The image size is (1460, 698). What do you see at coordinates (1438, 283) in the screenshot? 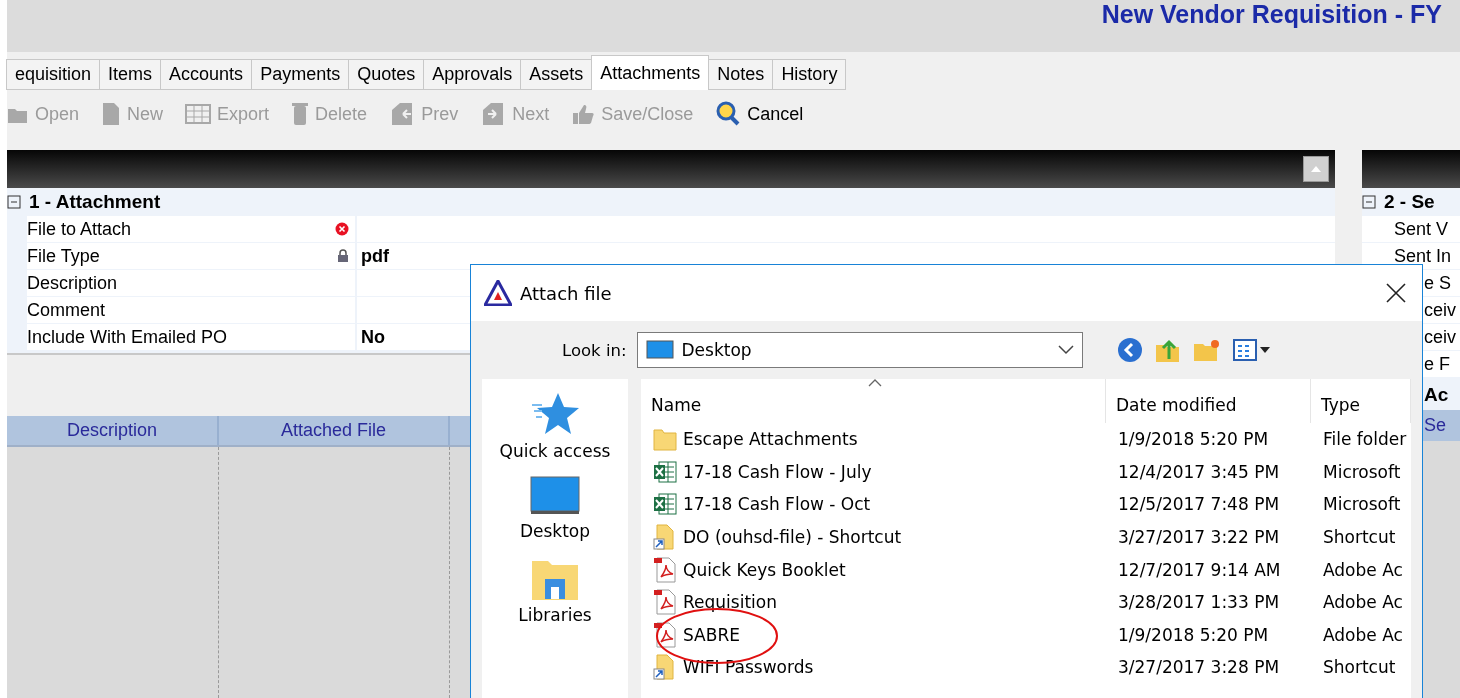
I see `property-label-text: e S` at bounding box center [1438, 283].